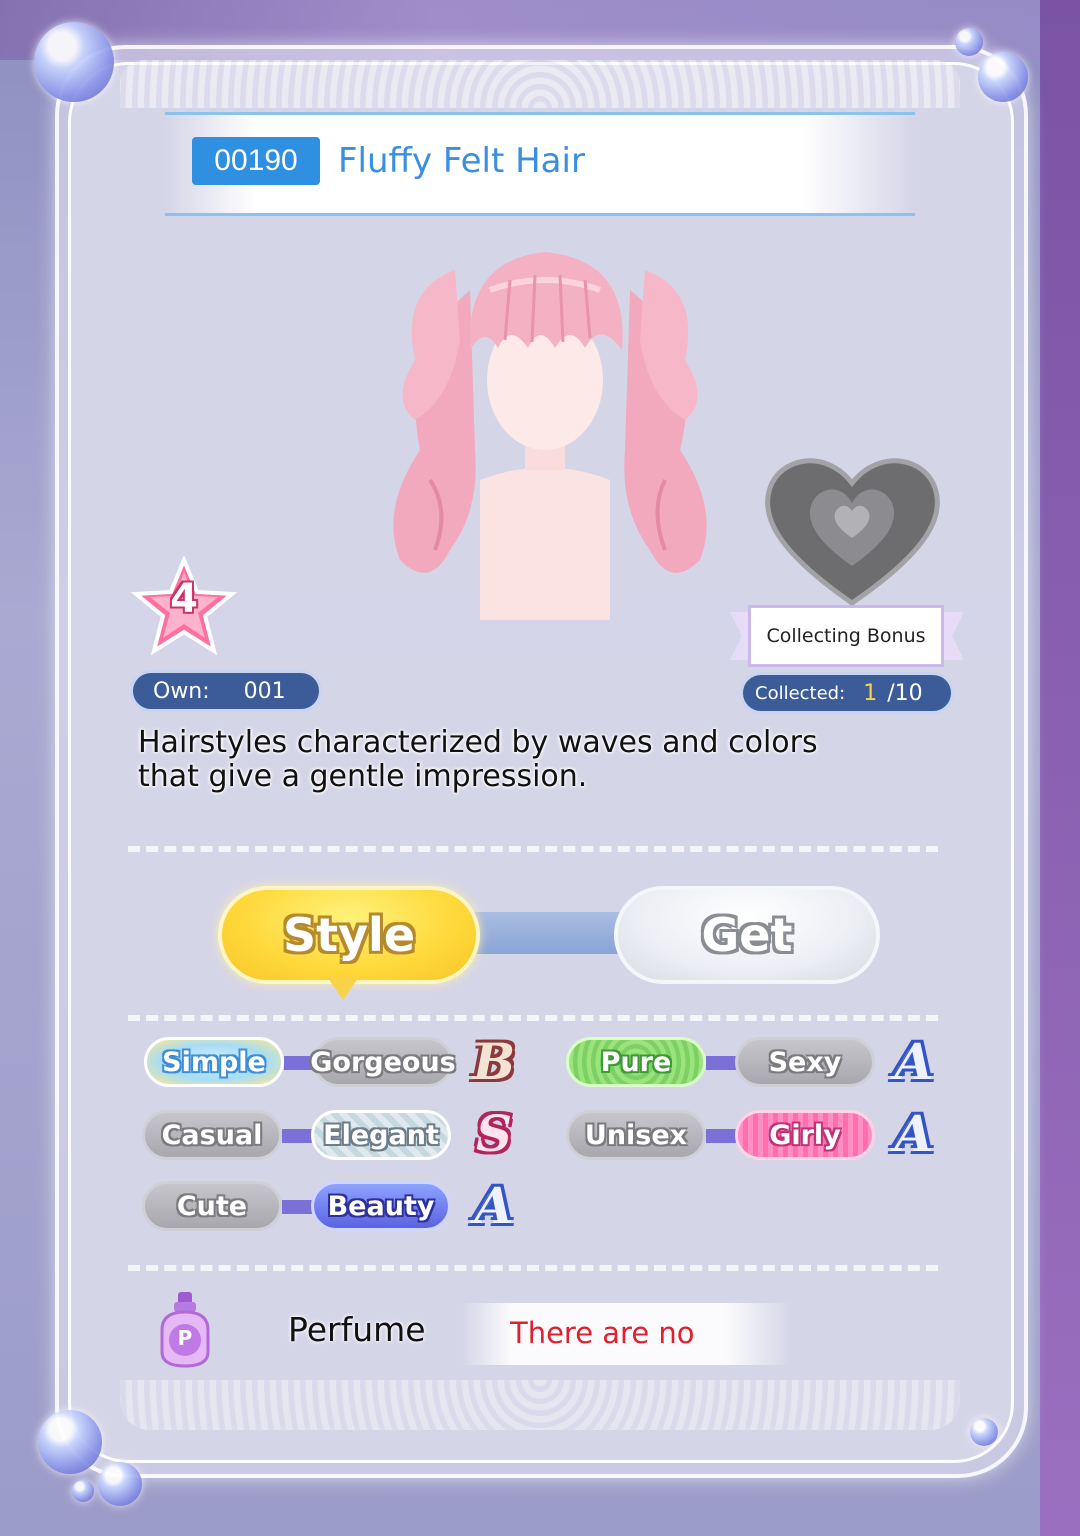  I want to click on perfume-bottle-icon: P, so click(185, 1329).